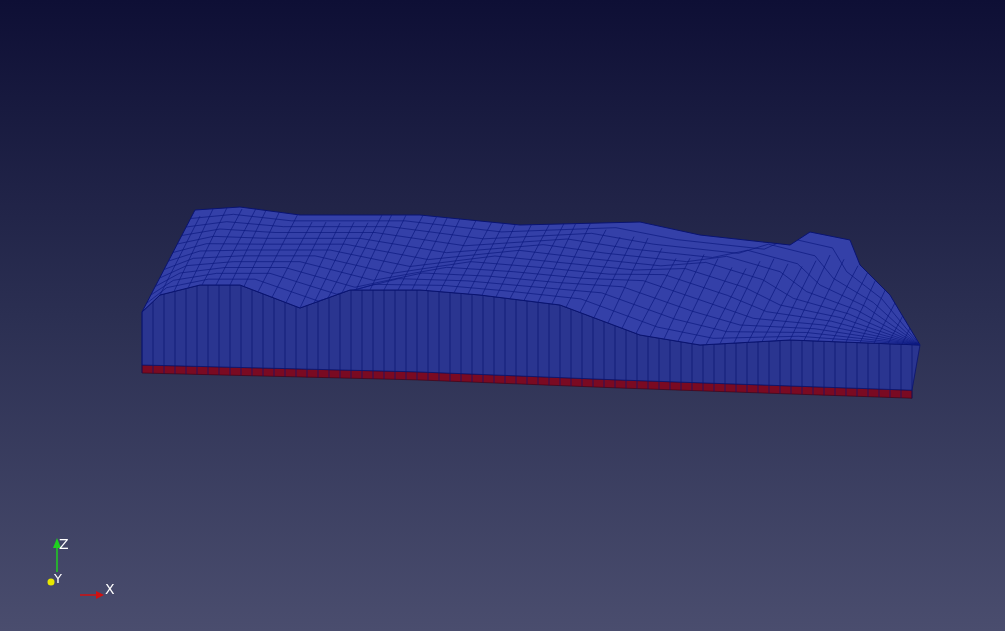 The image size is (1005, 631). Describe the element at coordinates (58, 578) in the screenshot. I see `y-axis-label: Y` at that location.